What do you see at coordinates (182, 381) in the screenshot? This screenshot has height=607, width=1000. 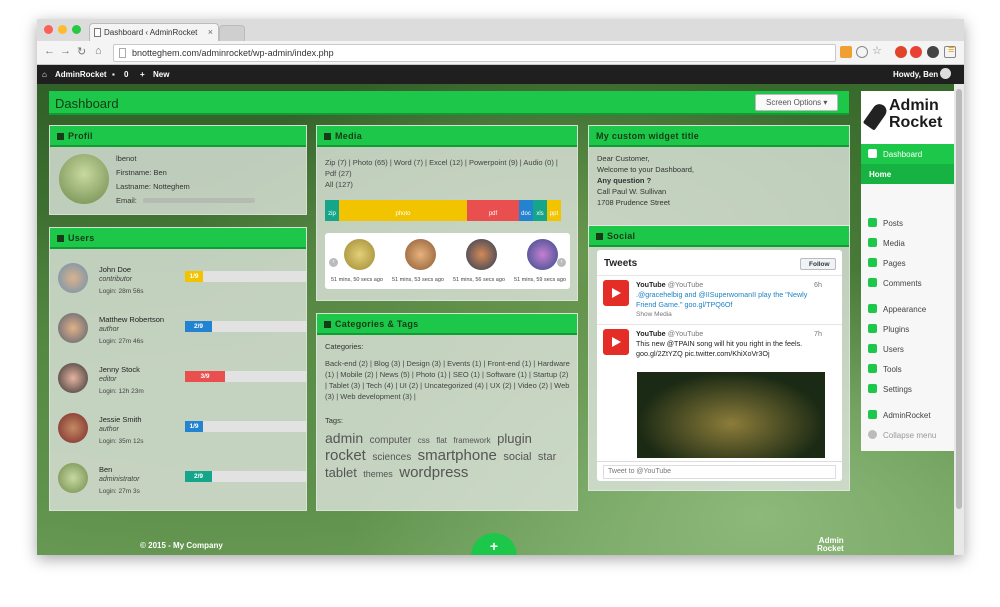 I see `user-row: Jenny Stock editor Login: 12h 23m 3/9` at bounding box center [182, 381].